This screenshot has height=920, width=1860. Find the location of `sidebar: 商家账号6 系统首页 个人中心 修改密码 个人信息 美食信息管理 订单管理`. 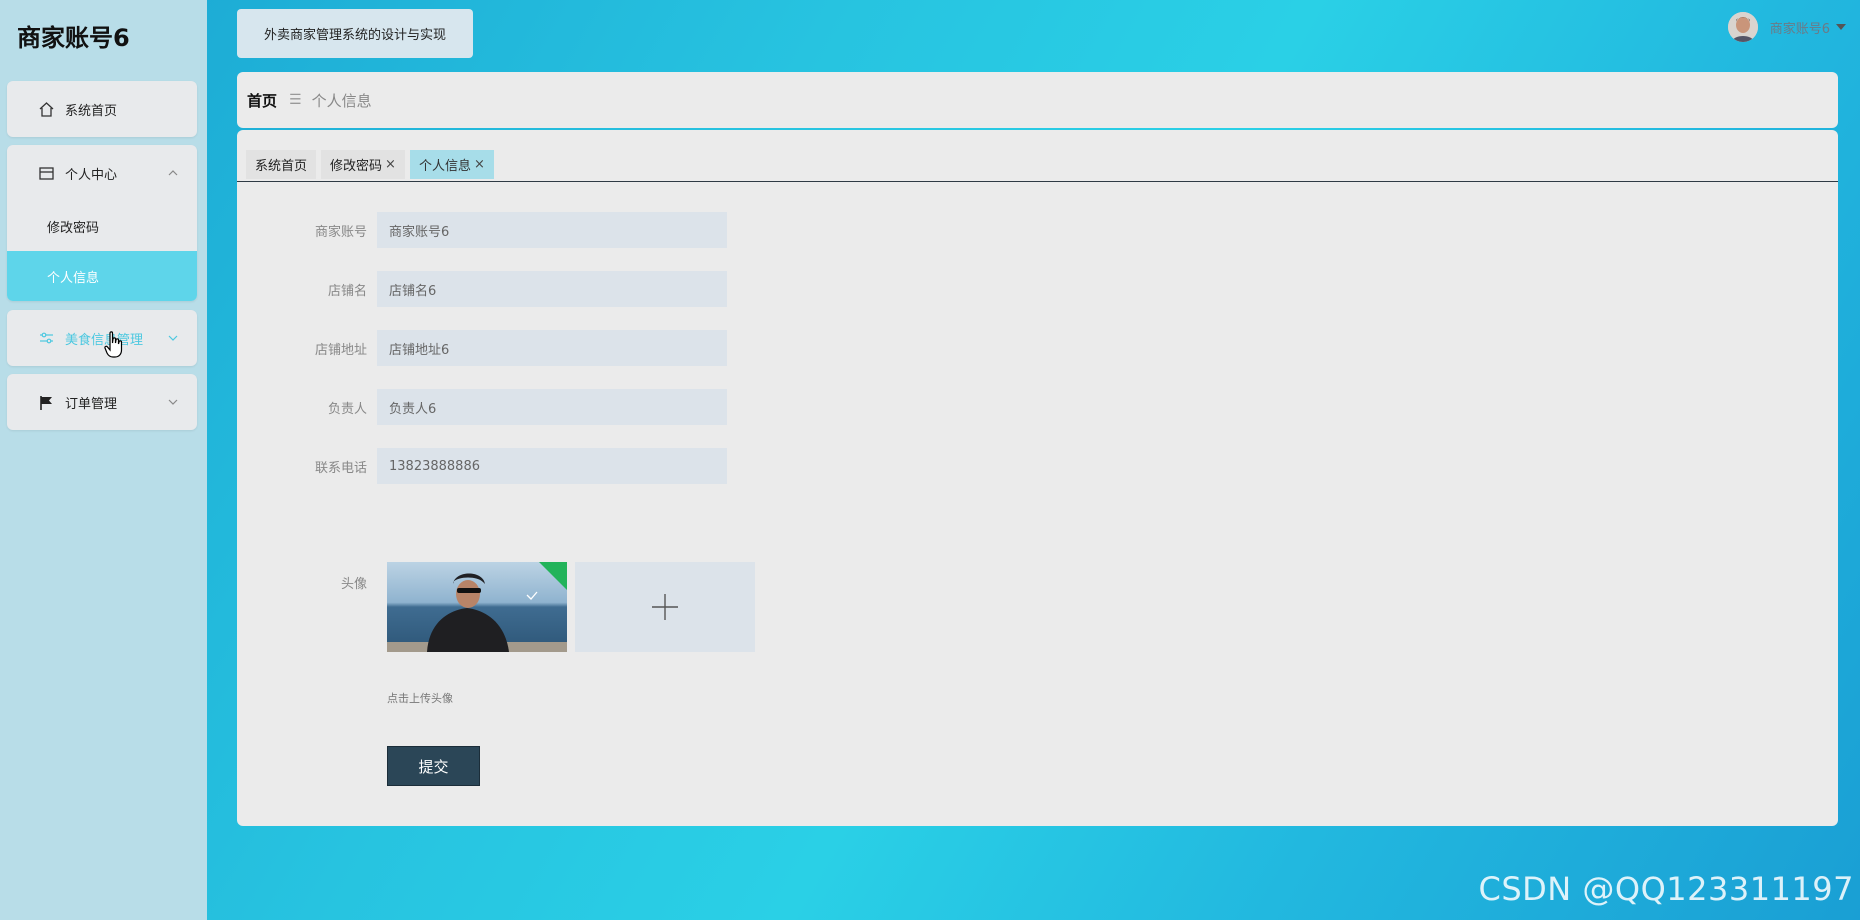

sidebar: 商家账号6 系统首页 个人中心 修改密码 个人信息 美食信息管理 订单管理 is located at coordinates (103, 460).